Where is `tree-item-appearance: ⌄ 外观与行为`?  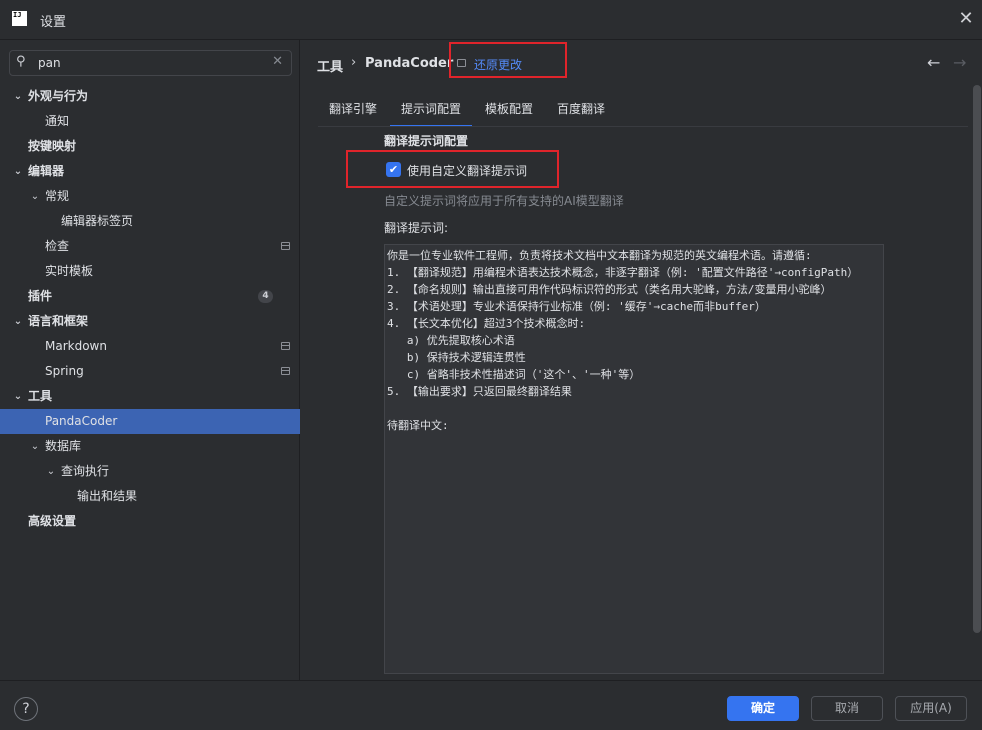 tree-item-appearance: ⌄ 外观与行为 is located at coordinates (150, 96).